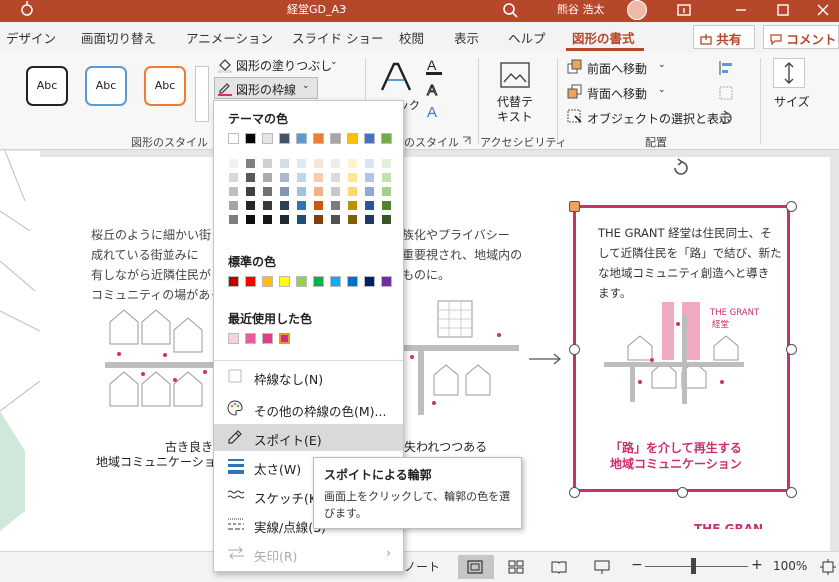 This screenshot has height=582, width=839. I want to click on style-gallery-scroll, so click(202, 94).